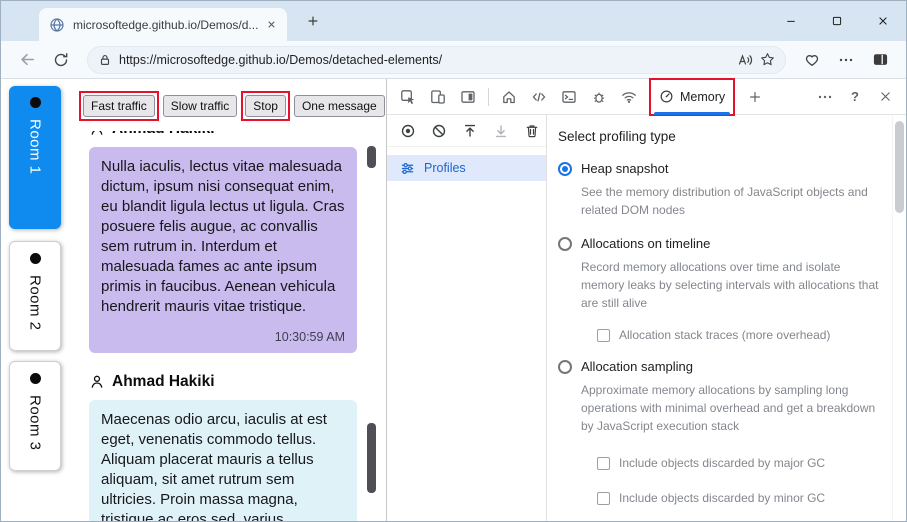 The height and width of the screenshot is (522, 907). Describe the element at coordinates (200, 106) in the screenshot. I see `slow-traffic-button: Slow traffic` at that location.